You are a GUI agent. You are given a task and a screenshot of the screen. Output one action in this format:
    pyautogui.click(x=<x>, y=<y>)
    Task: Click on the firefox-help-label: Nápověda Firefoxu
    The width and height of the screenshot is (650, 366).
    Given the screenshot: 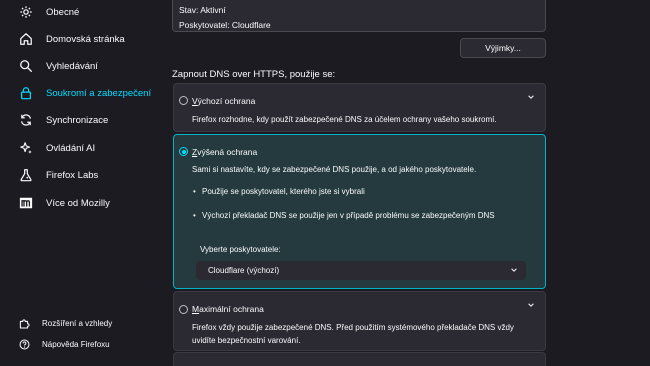 What is the action you would take?
    pyautogui.click(x=76, y=344)
    